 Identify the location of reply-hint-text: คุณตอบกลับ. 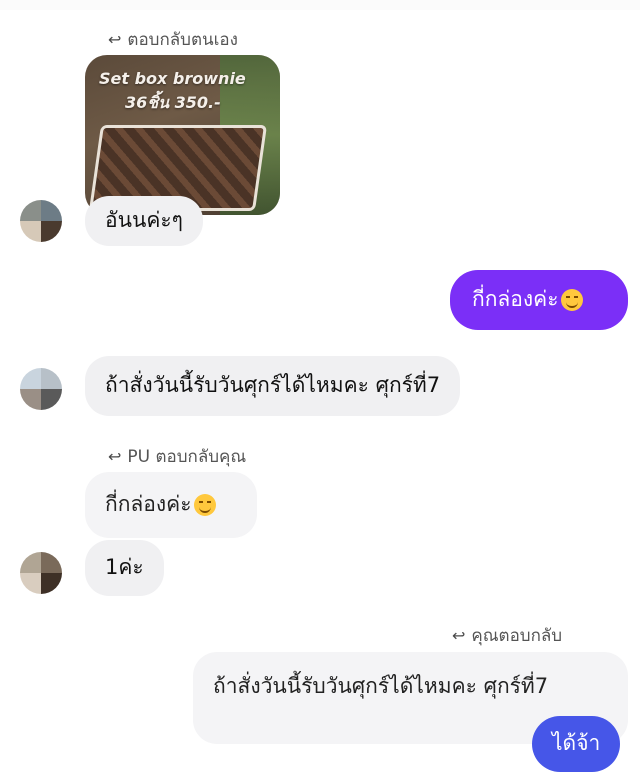
(517, 636).